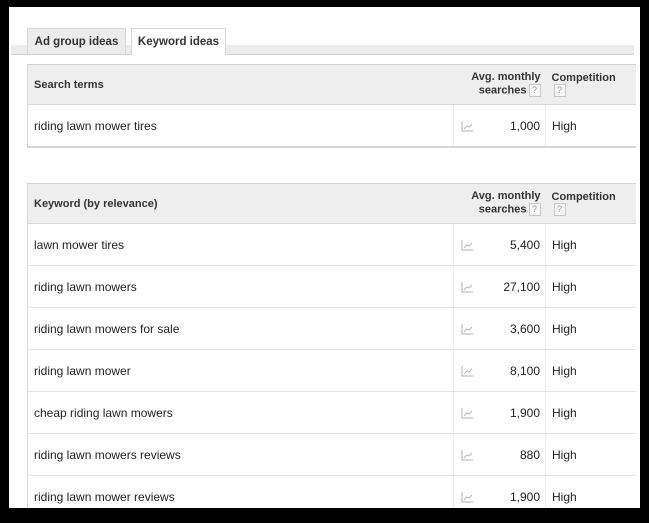  Describe the element at coordinates (107, 454) in the screenshot. I see `keyword-text: riding lawn mowers reviews` at that location.